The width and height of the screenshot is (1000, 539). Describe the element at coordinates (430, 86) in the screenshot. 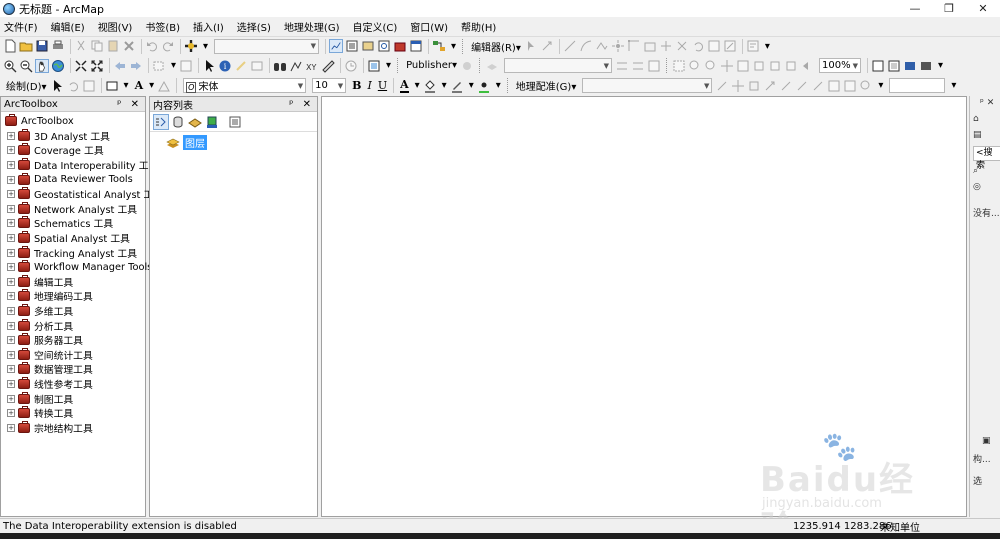

I see `fill-color-bucket-icon` at that location.